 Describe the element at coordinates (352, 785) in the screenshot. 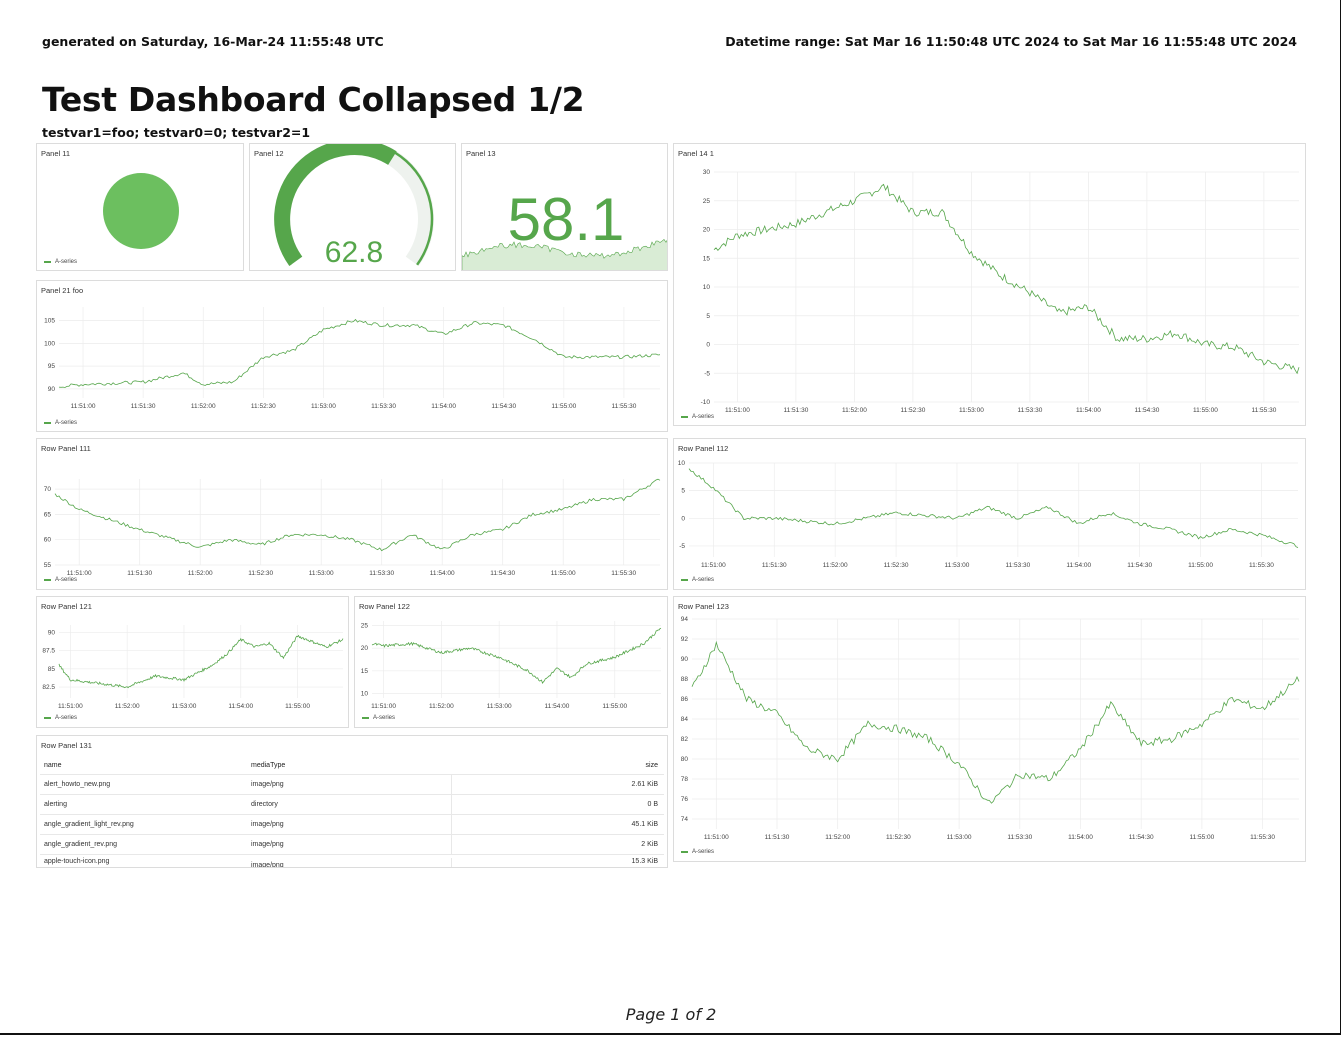

I see `table-row: alert_howto_new.png image/png 2.61 KiB` at that location.